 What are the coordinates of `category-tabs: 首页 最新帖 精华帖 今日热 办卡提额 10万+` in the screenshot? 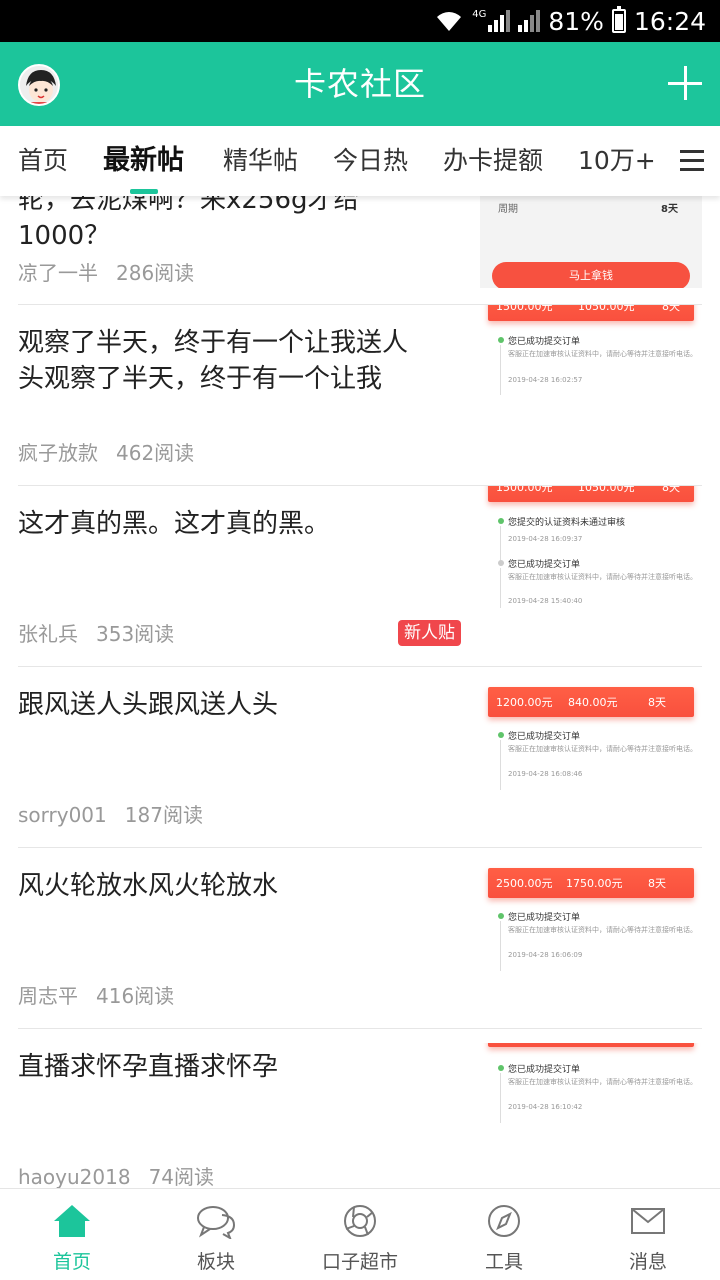 It's located at (360, 161).